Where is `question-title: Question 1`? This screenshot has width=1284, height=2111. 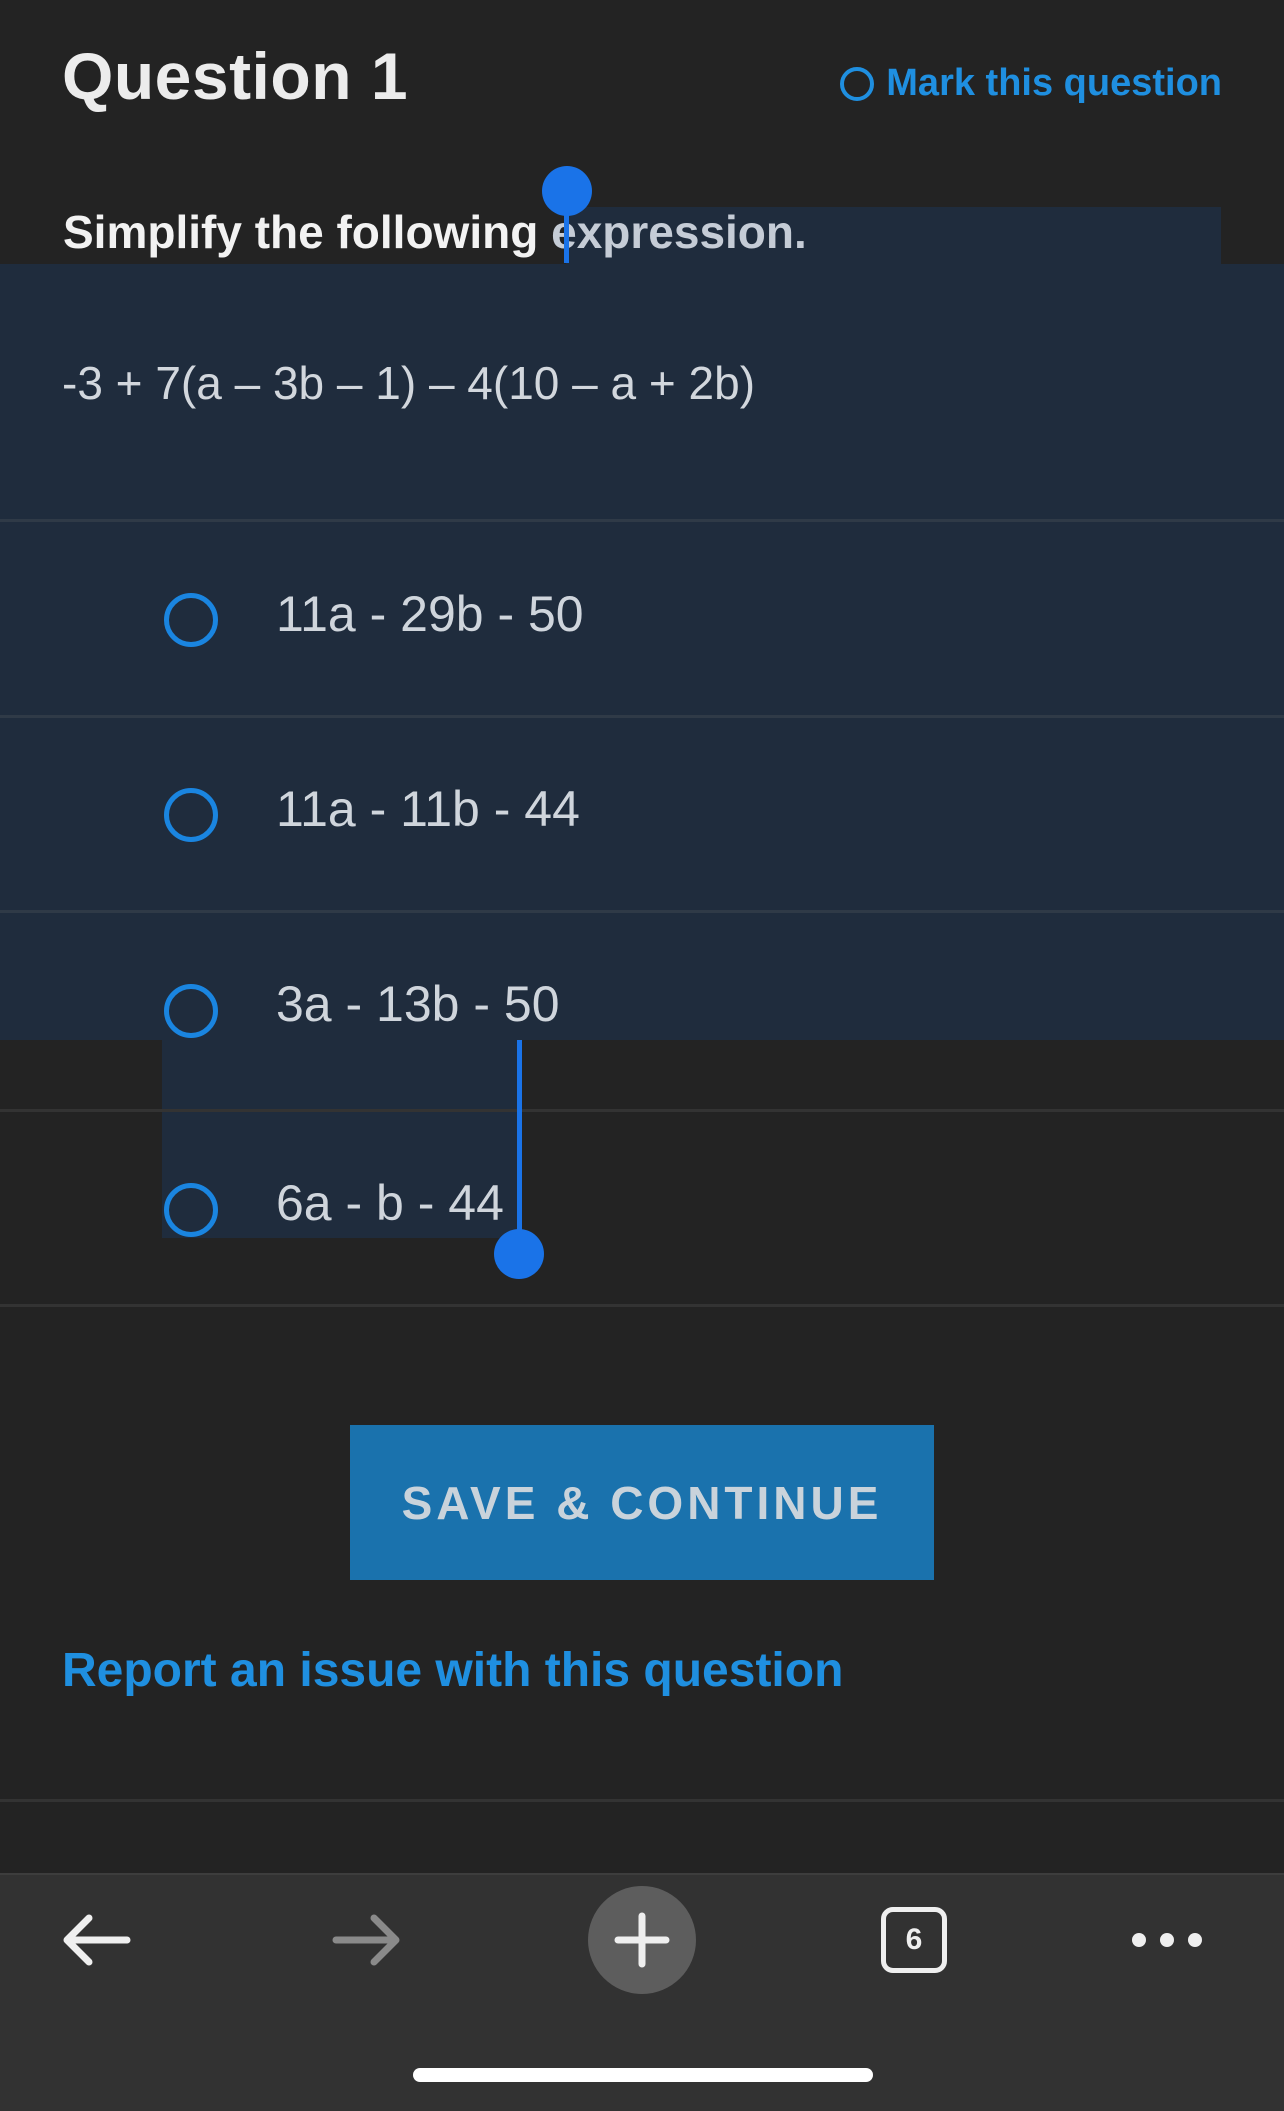
question-title: Question 1 is located at coordinates (235, 76).